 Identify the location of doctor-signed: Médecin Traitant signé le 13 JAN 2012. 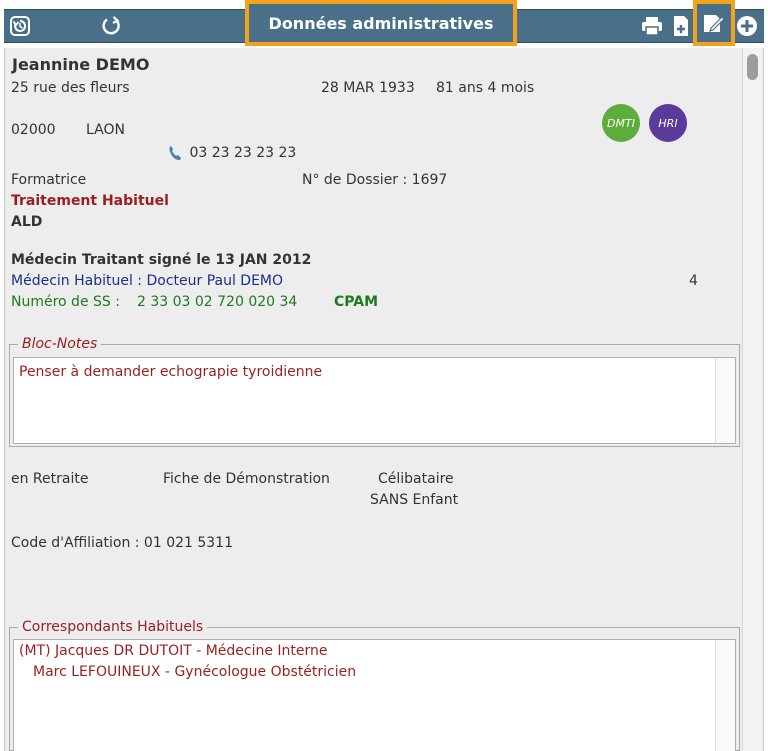
(161, 260).